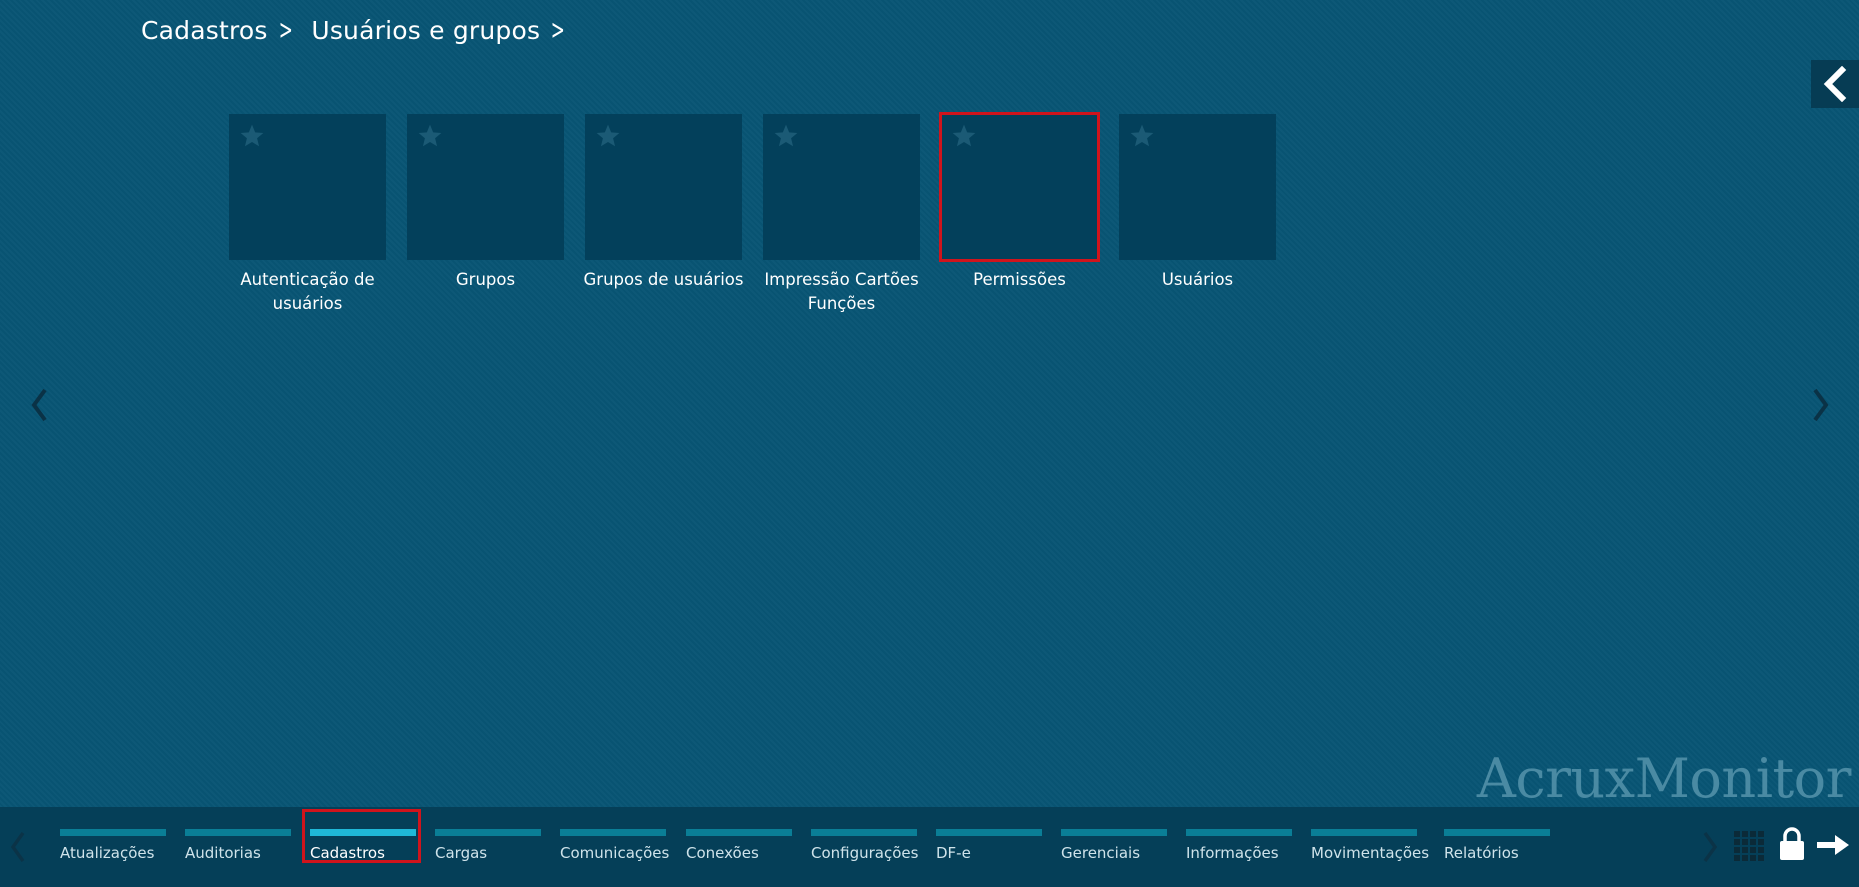 The width and height of the screenshot is (1859, 887). I want to click on breadcrumb-label: Usuários e grupos, so click(426, 30).